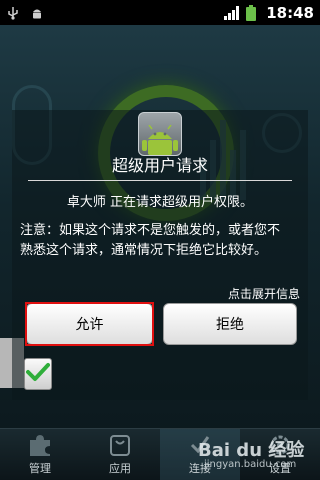  I want to click on warning-note: 注意：如果这个请求不是您触发的，或者您不 熟悉这个请求，通常情况下拒绝它比较好。, so click(165, 241).